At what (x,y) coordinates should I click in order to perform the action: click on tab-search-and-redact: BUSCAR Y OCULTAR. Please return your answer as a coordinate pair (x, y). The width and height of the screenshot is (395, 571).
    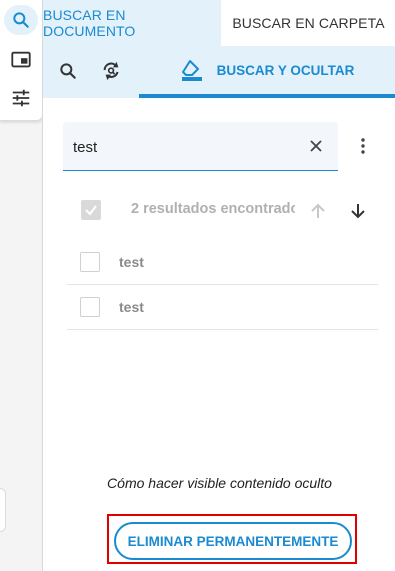
    Looking at the image, I should click on (267, 72).